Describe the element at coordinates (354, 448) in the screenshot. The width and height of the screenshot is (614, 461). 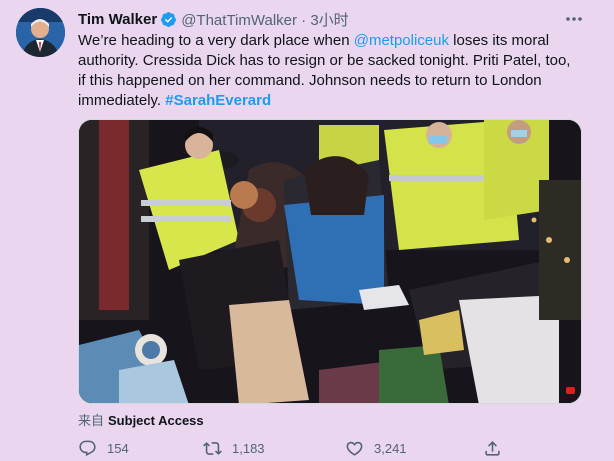
I see `heart-icon` at that location.